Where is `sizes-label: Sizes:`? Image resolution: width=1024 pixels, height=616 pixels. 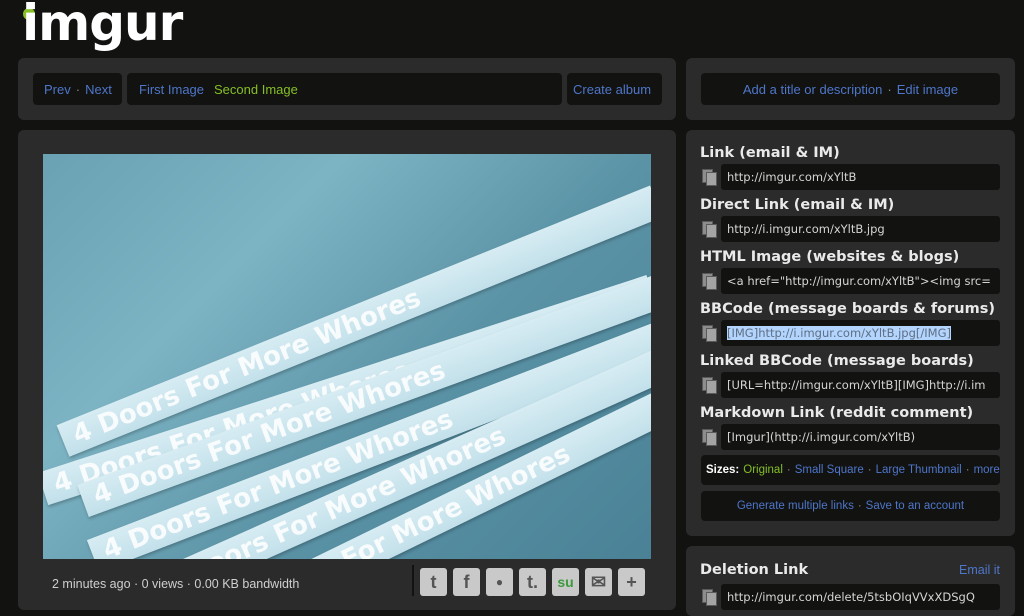 sizes-label: Sizes: is located at coordinates (723, 470).